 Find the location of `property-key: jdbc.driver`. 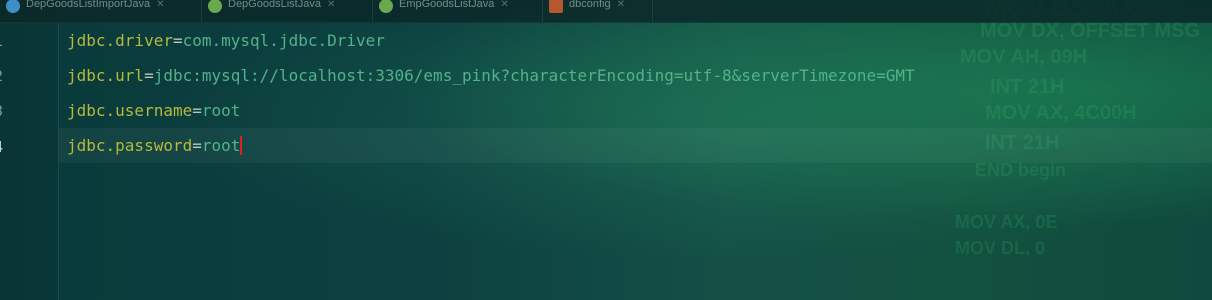

property-key: jdbc.driver is located at coordinates (120, 40).